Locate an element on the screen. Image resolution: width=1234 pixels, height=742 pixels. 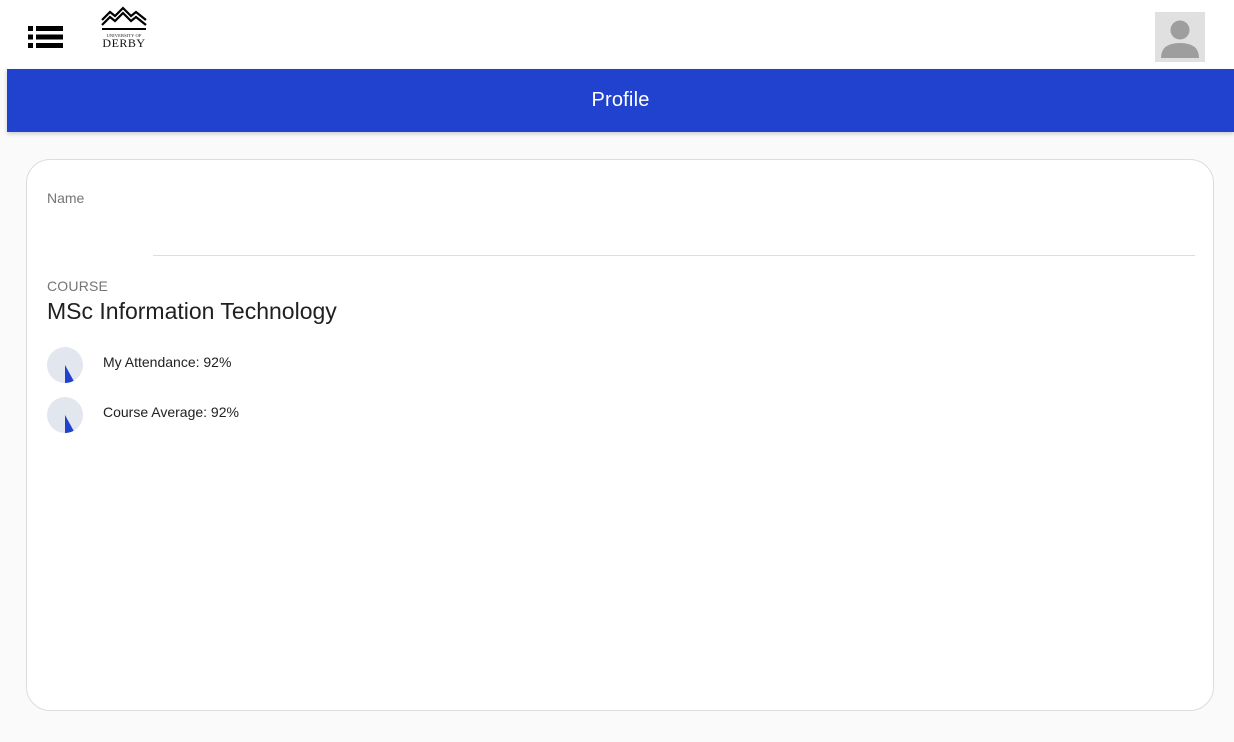
user-avatar is located at coordinates (1180, 37).